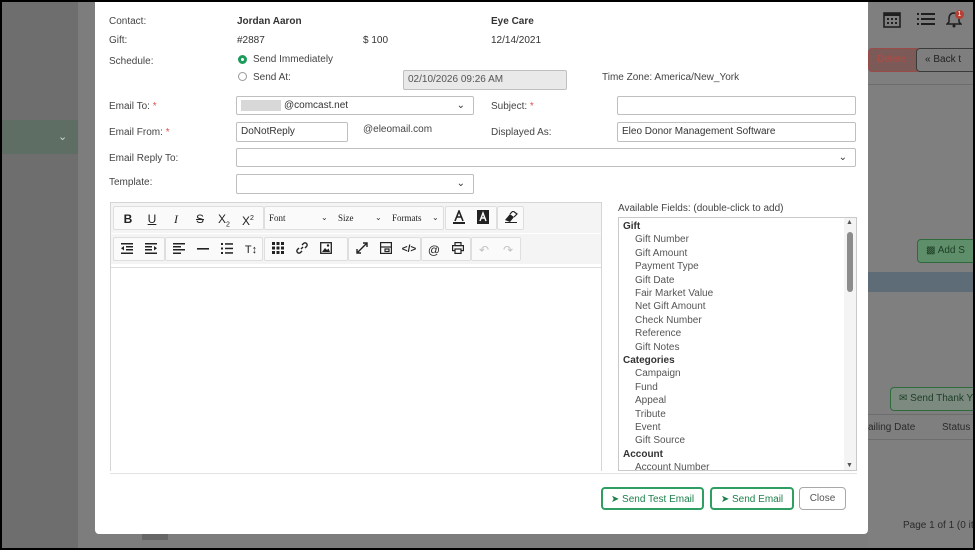 This screenshot has width=975, height=550. Describe the element at coordinates (128, 219) in the screenshot. I see `bold-icon: B` at that location.